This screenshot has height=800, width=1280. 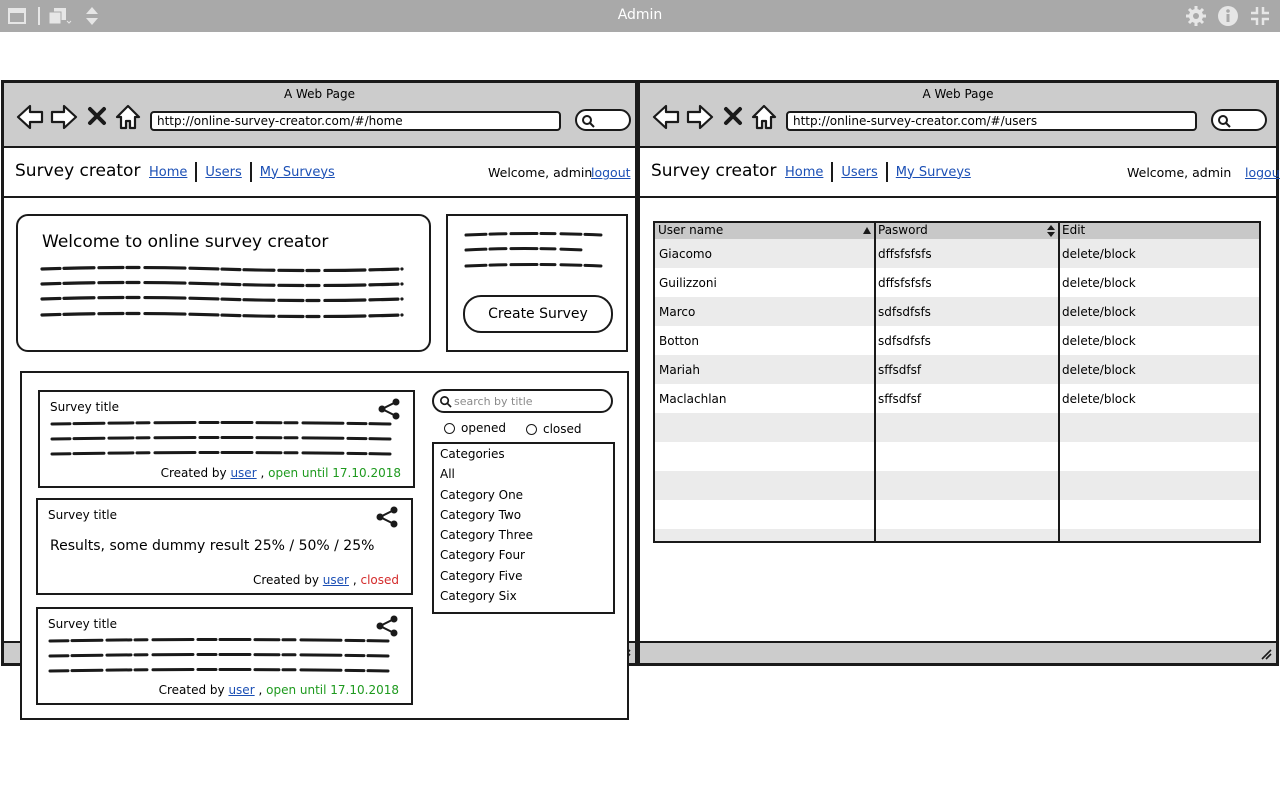 What do you see at coordinates (957, 398) in the screenshot?
I see `table-row: Maclachlan sffsdfsf delete/block` at bounding box center [957, 398].